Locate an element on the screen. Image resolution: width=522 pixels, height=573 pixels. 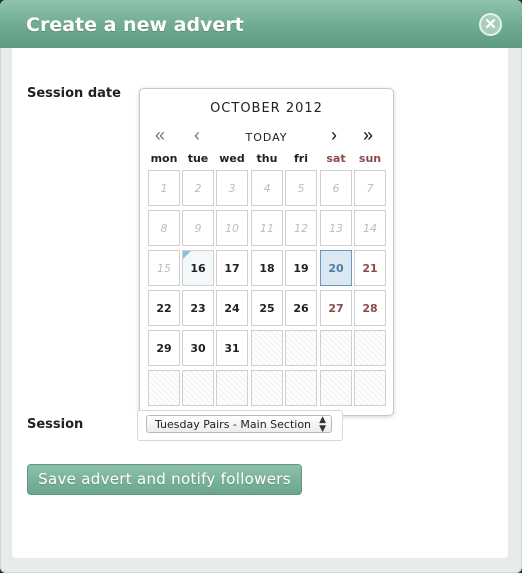
calendar-day-9: 9 is located at coordinates (198, 228).